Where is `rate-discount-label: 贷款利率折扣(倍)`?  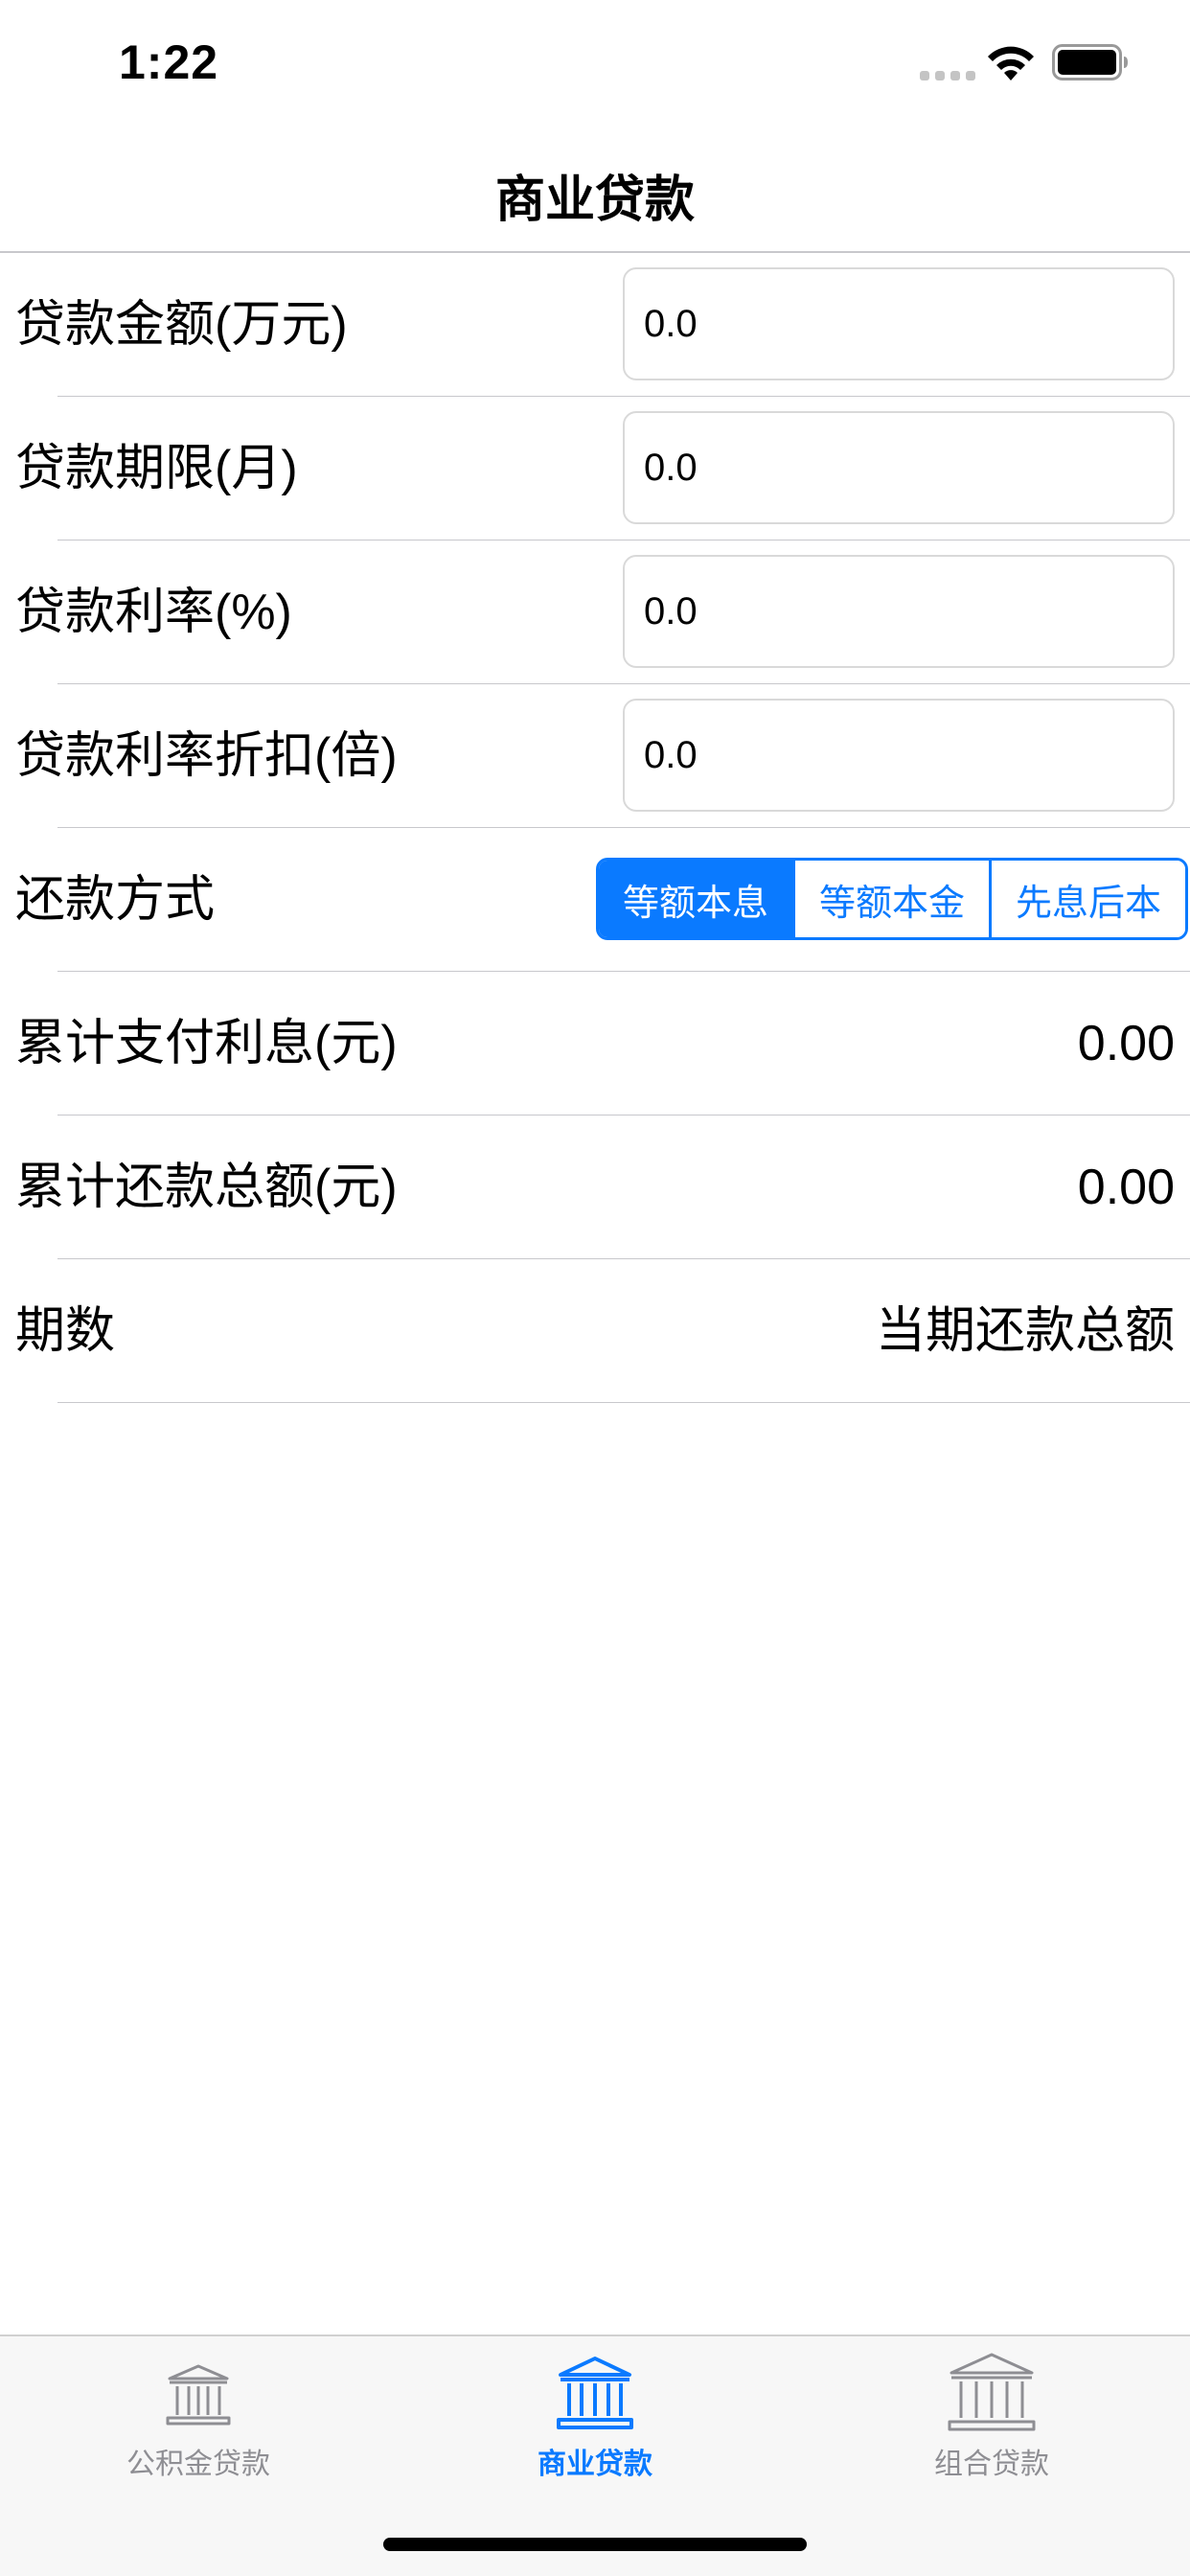 rate-discount-label: 贷款利率折扣(倍) is located at coordinates (207, 756).